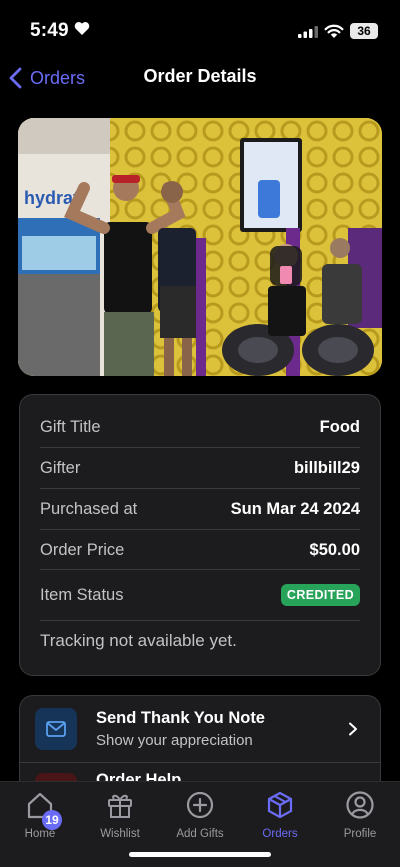 The image size is (400, 867). I want to click on box-icon, so click(280, 805).